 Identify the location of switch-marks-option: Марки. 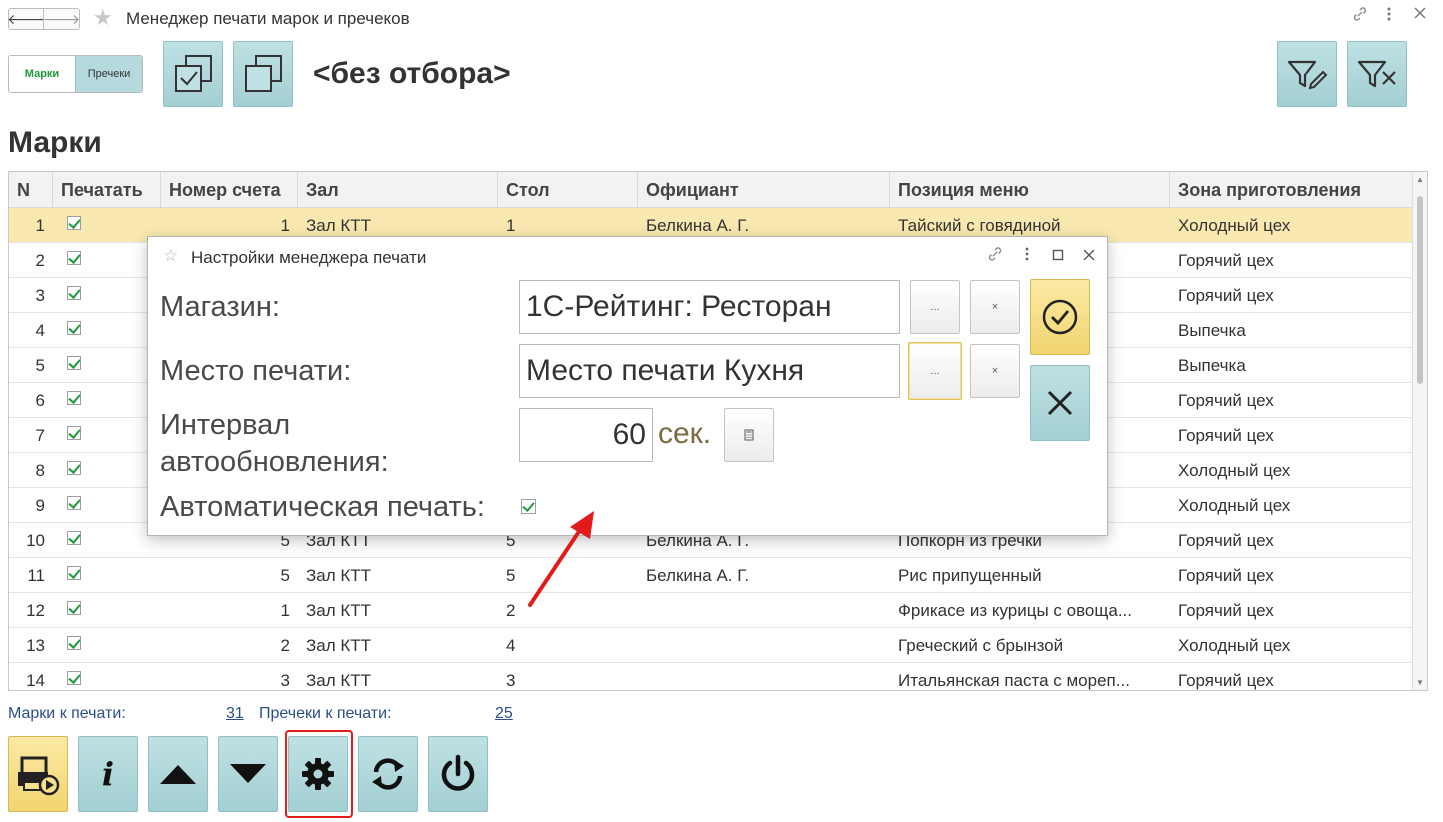
(42, 74).